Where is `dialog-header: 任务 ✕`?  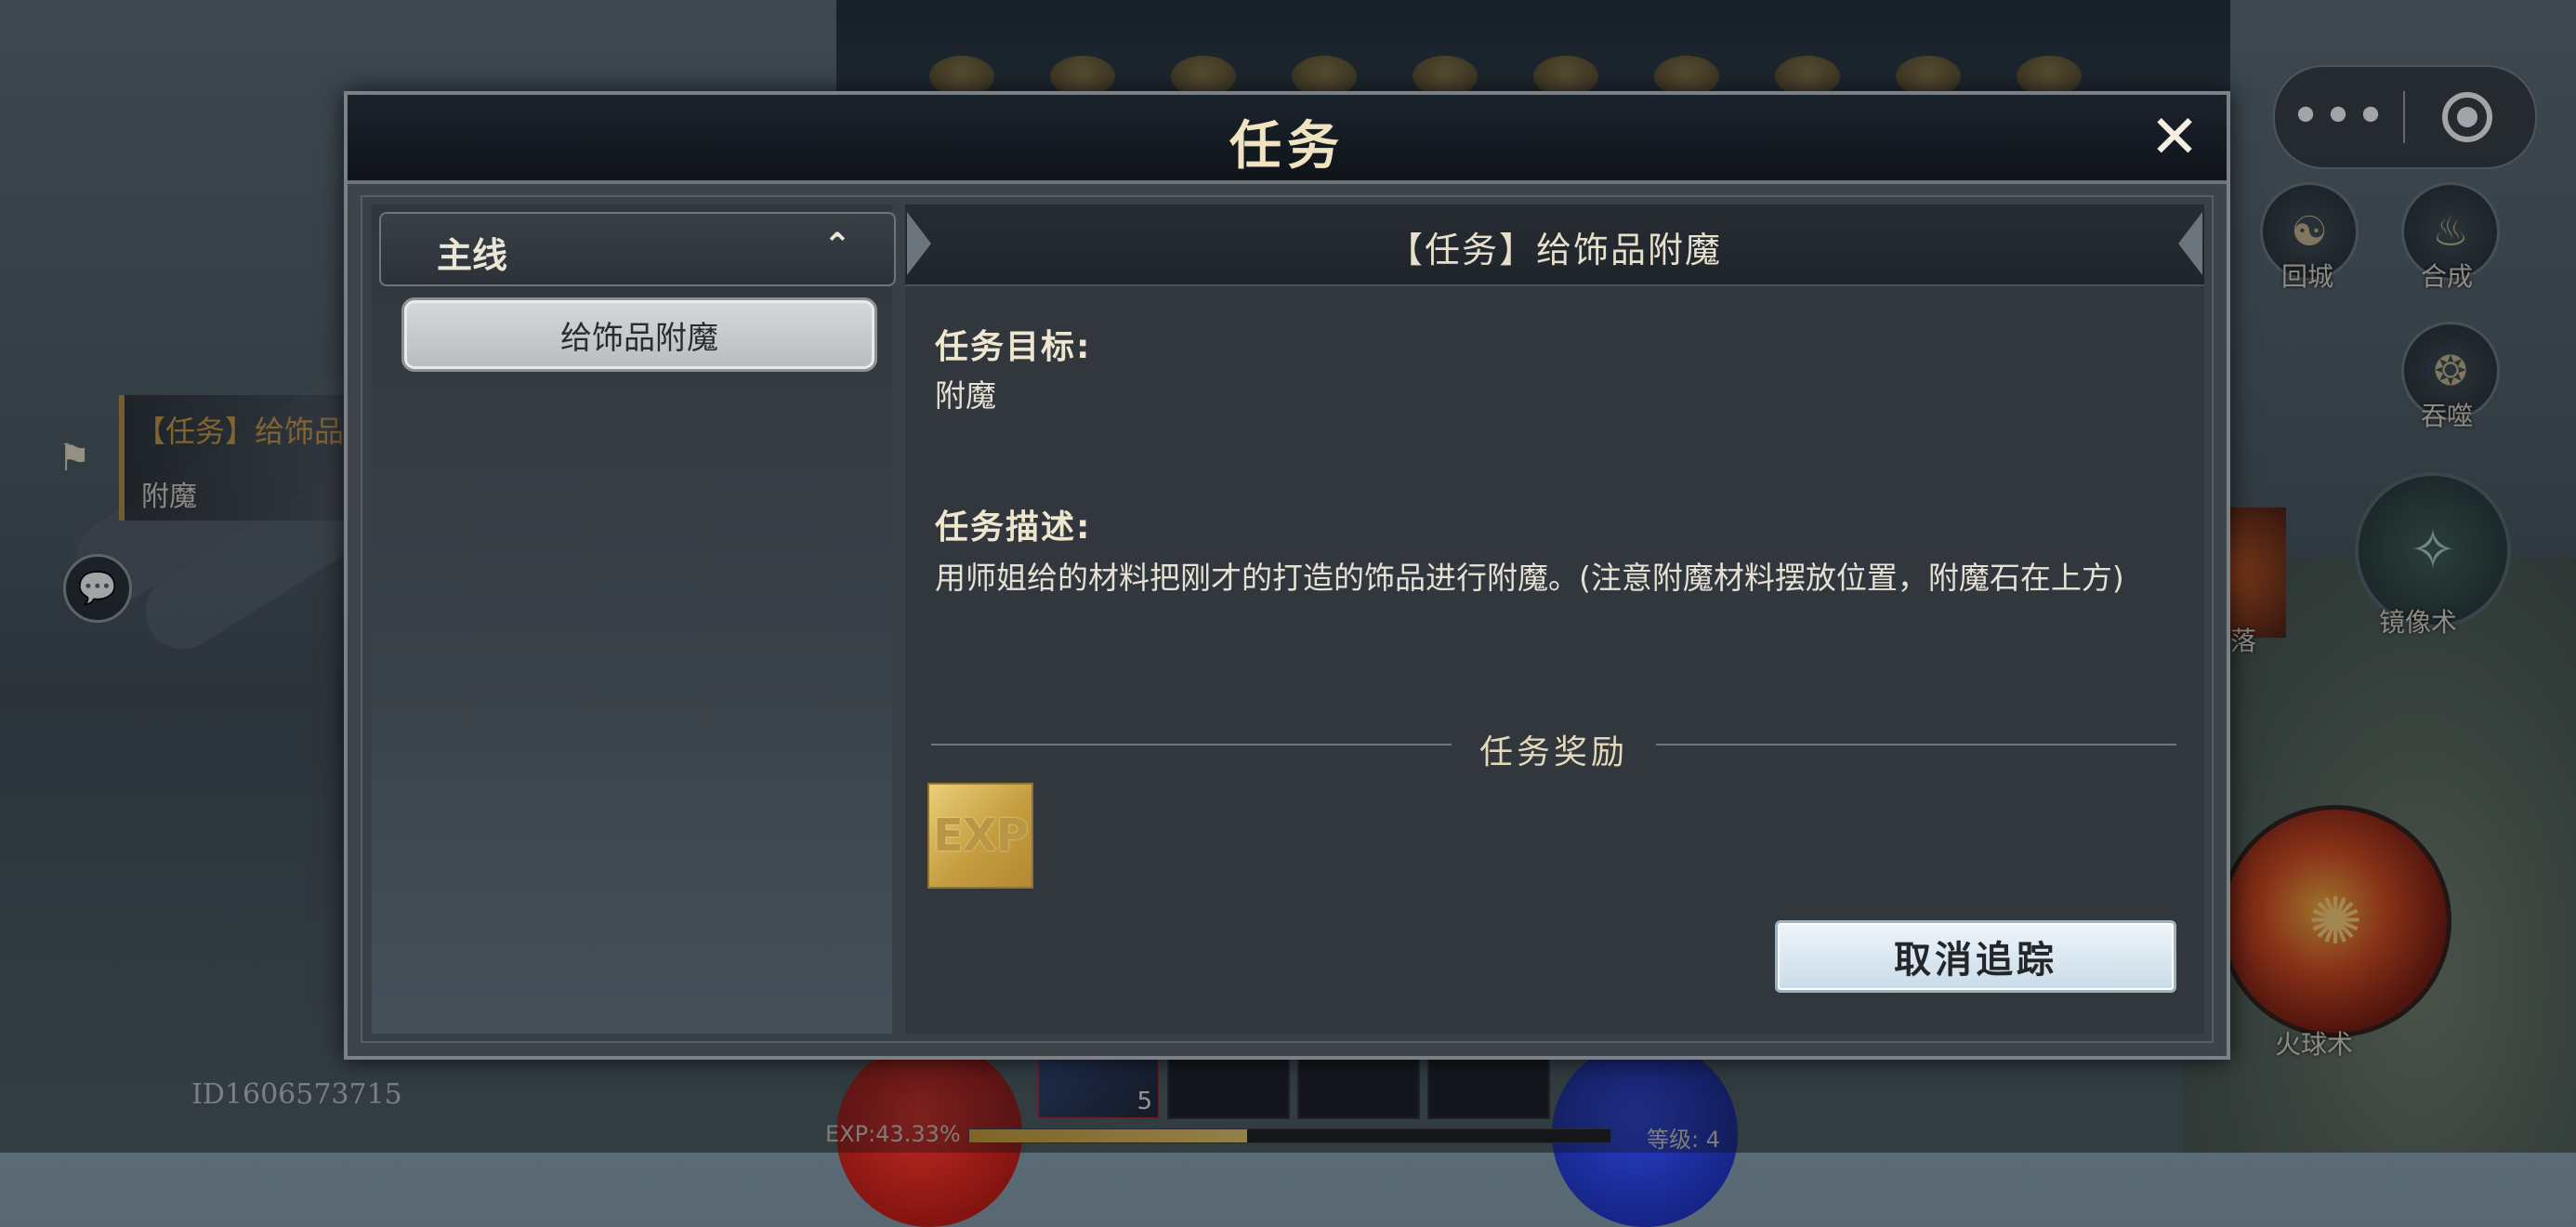
dialog-header: 任务 ✕ is located at coordinates (1287, 139).